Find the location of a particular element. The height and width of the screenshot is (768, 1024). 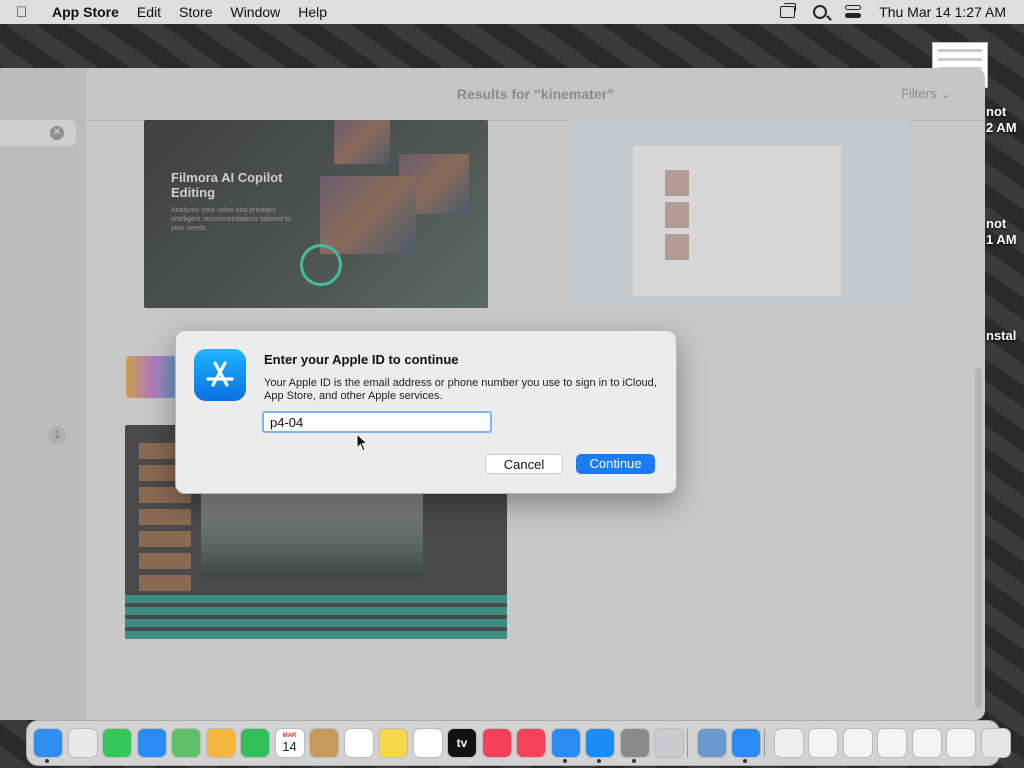

filters-button: Filters ⌄ is located at coordinates (926, 94).